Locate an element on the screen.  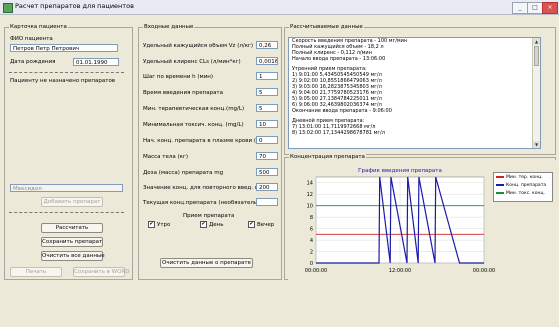
time-step-field: 1 is located at coordinates (267, 76).